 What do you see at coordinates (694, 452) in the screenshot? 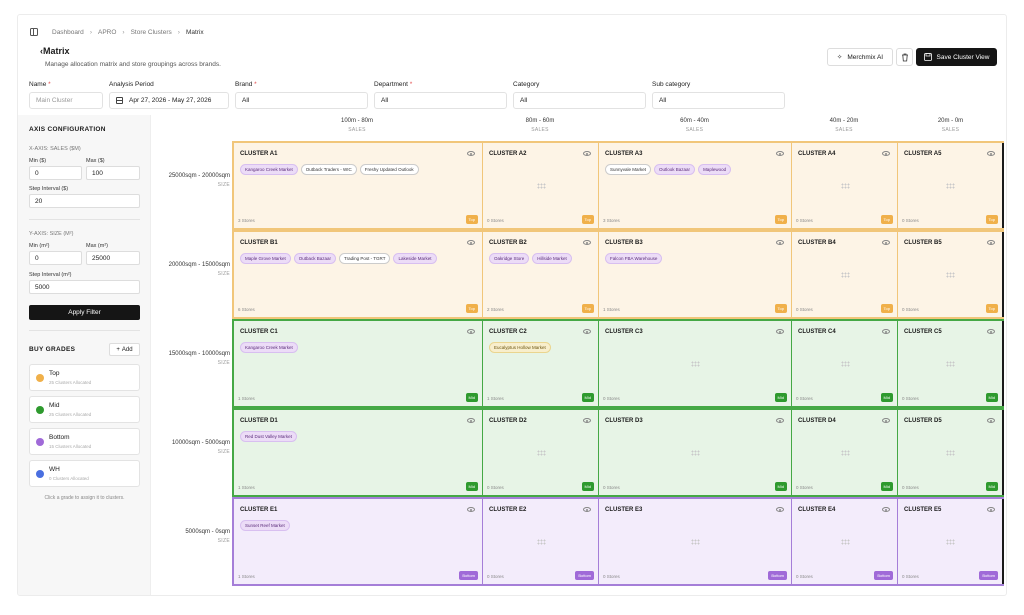
I see `cluster-cell: CLUSTER D3 0 Stores Mid` at bounding box center [694, 452].